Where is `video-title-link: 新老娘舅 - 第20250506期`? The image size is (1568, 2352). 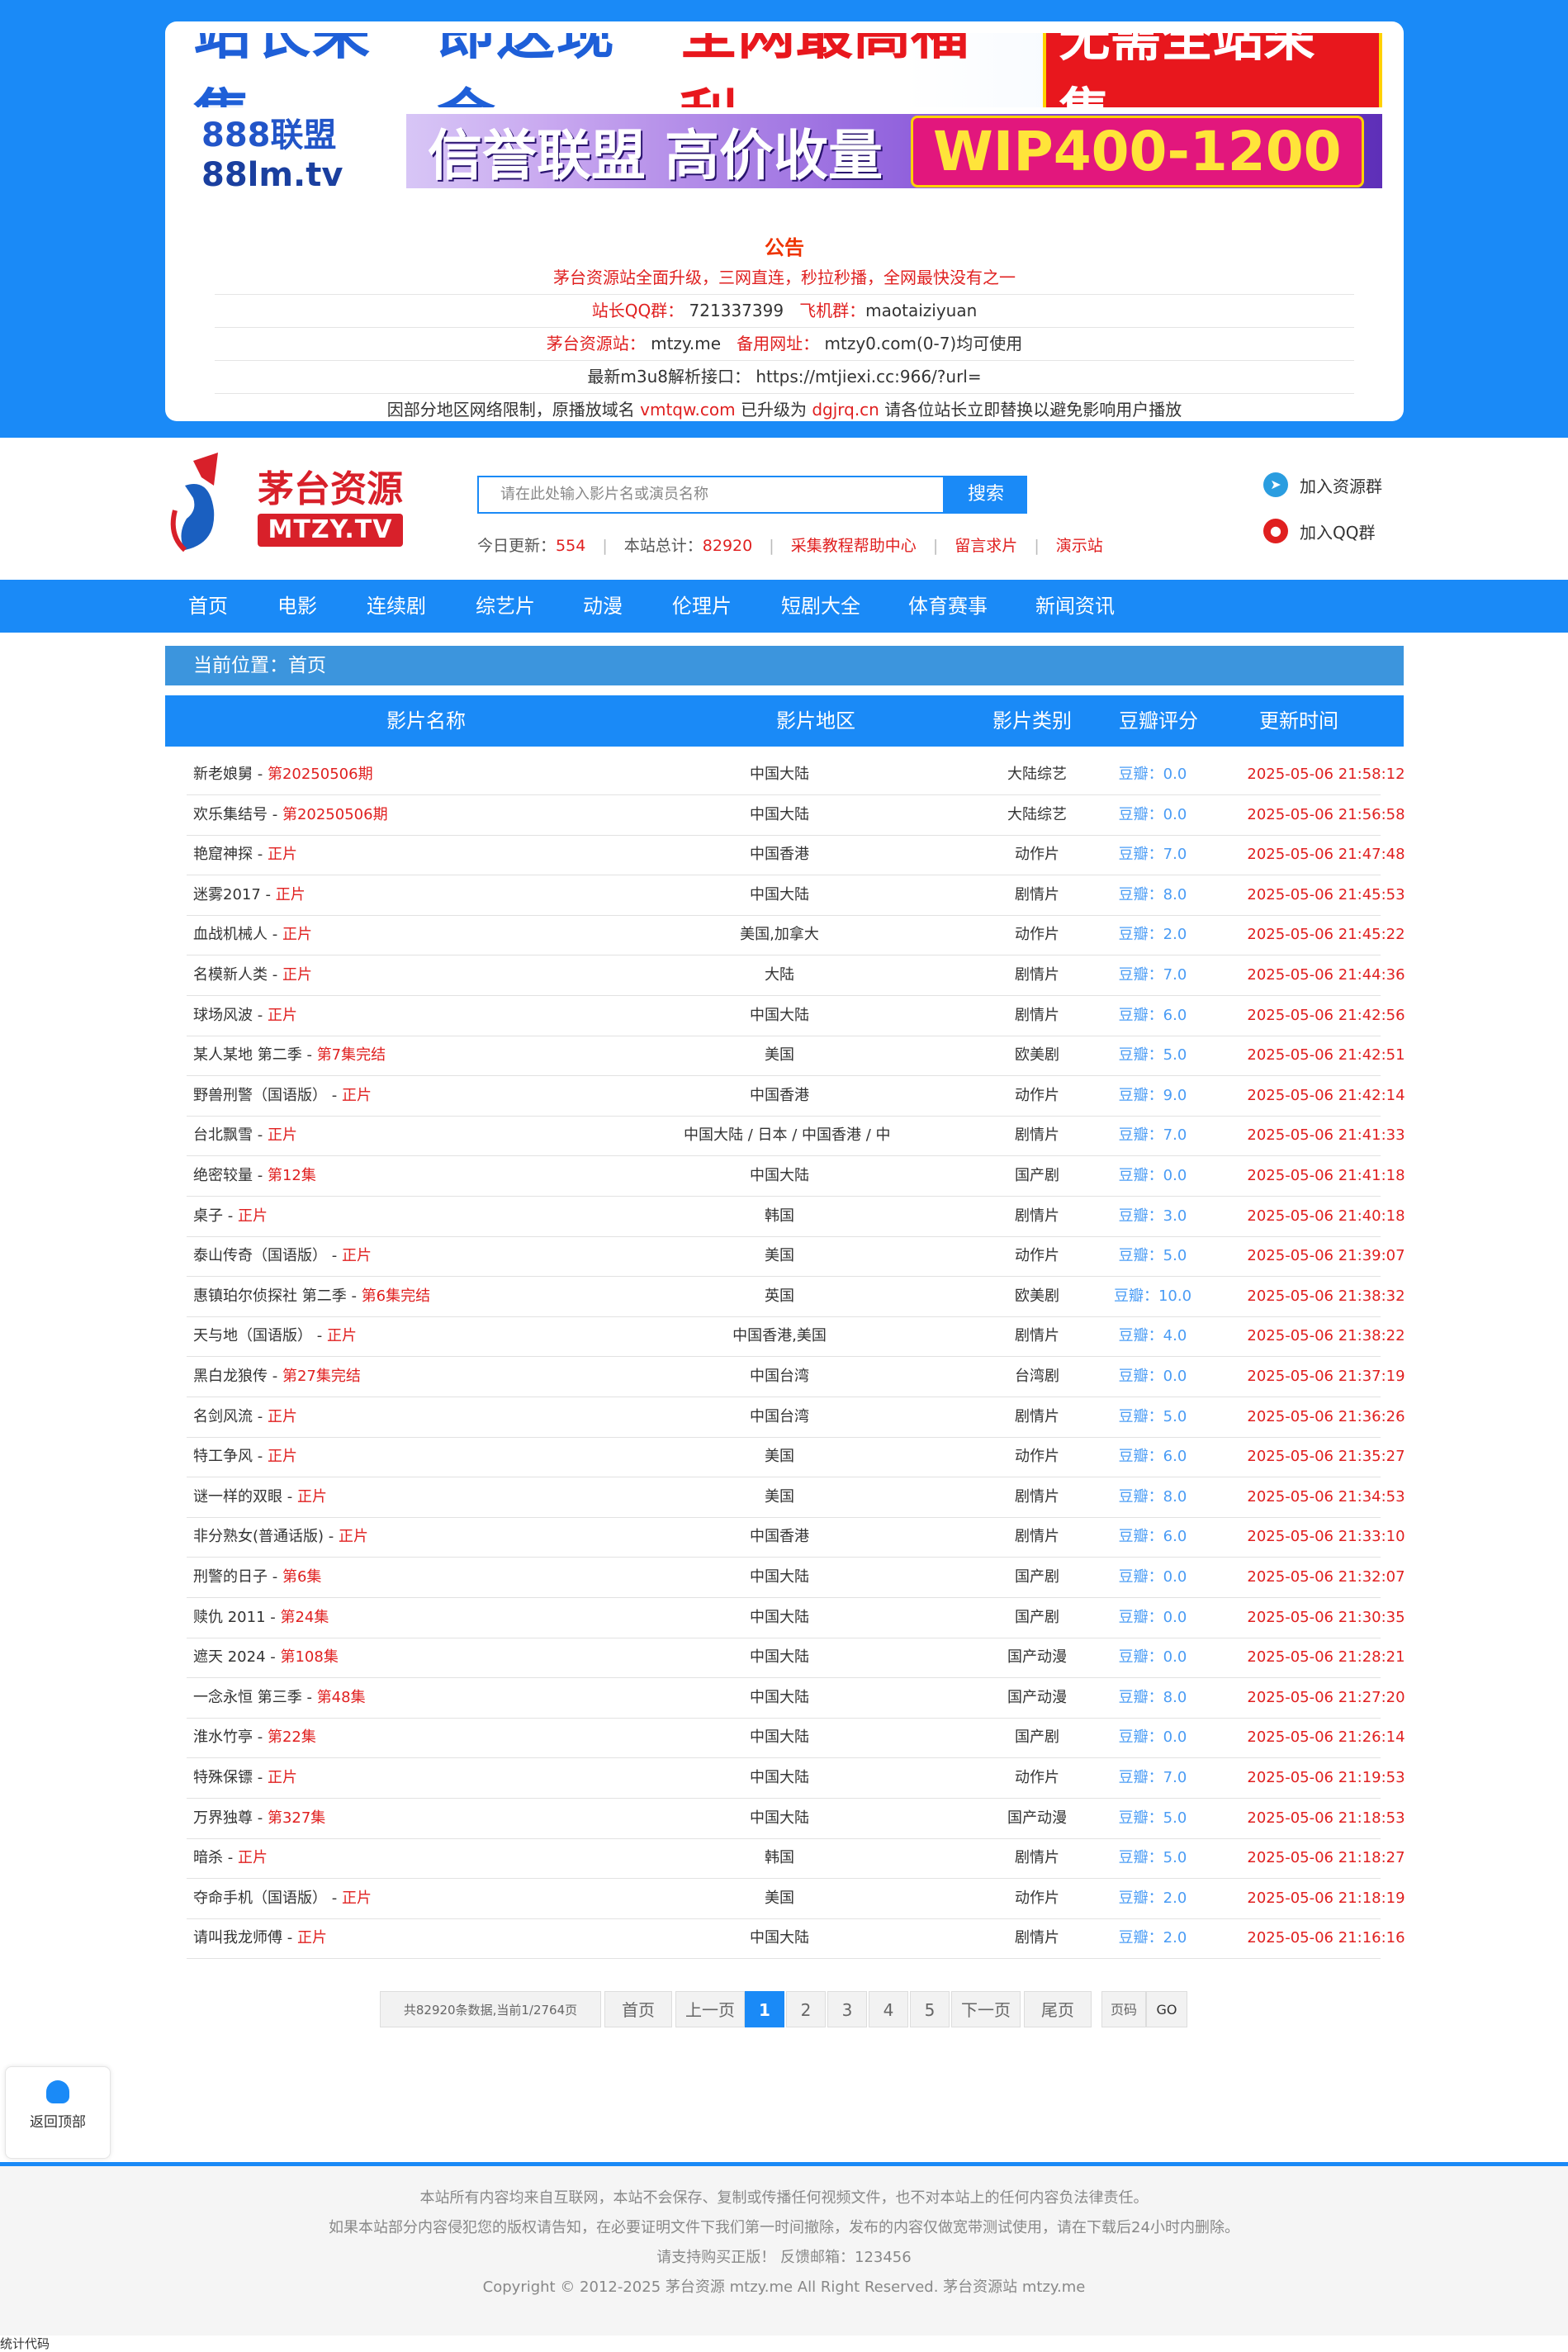 video-title-link: 新老娘舅 - 第20250506期 is located at coordinates (283, 774).